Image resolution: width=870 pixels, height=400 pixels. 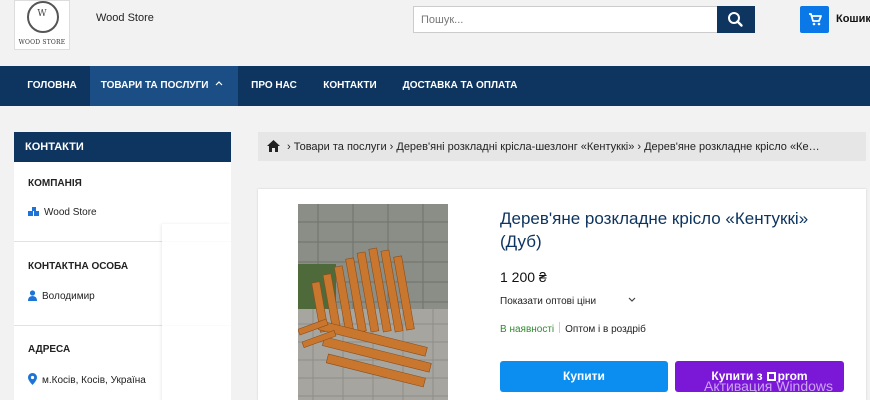 What do you see at coordinates (565, 19) in the screenshot?
I see `search-input` at bounding box center [565, 19].